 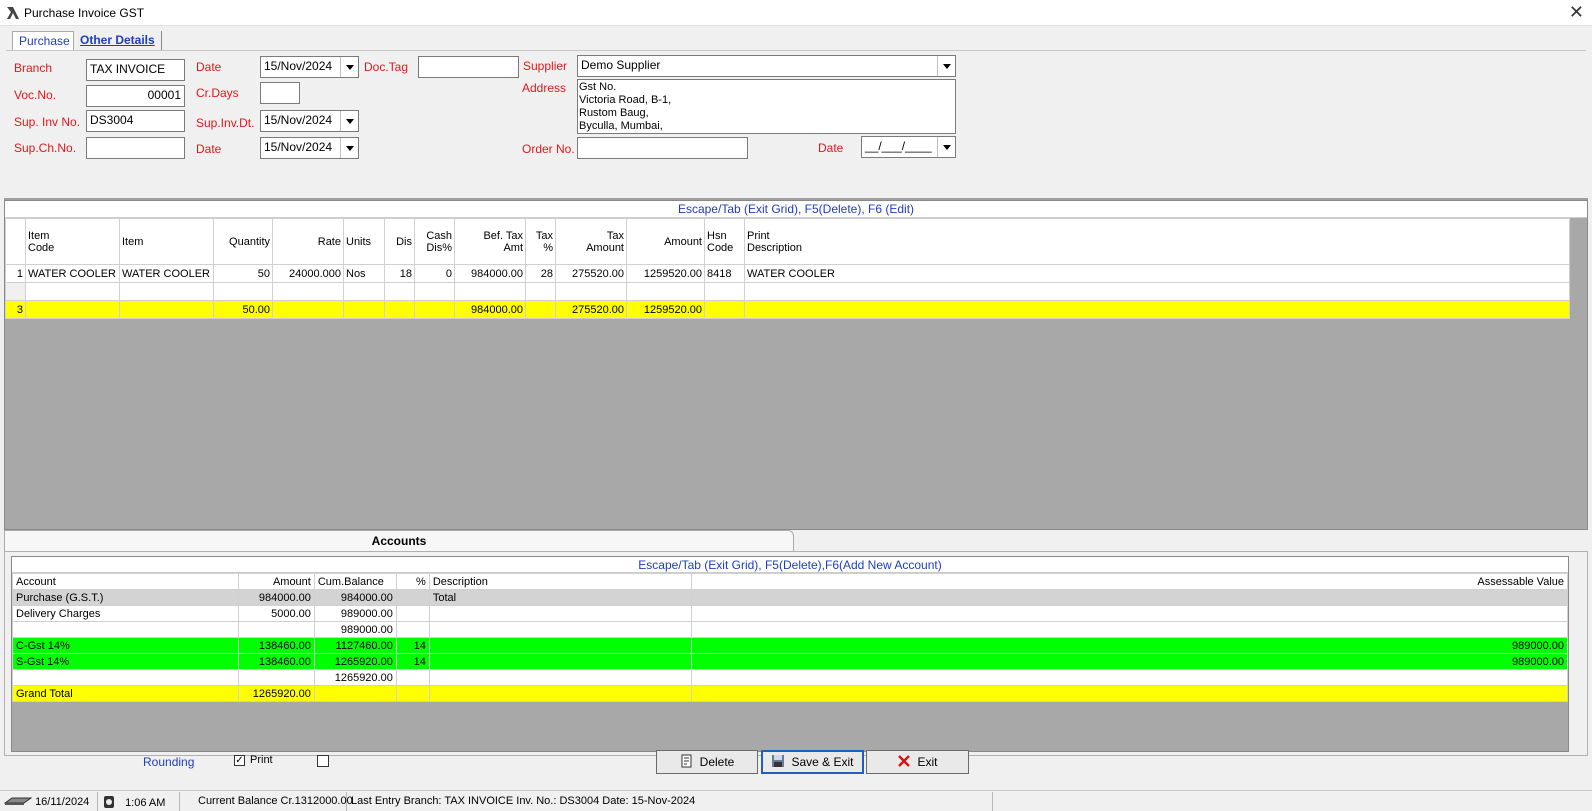 I want to click on sup-inv-field: DS3004, so click(x=135, y=121).